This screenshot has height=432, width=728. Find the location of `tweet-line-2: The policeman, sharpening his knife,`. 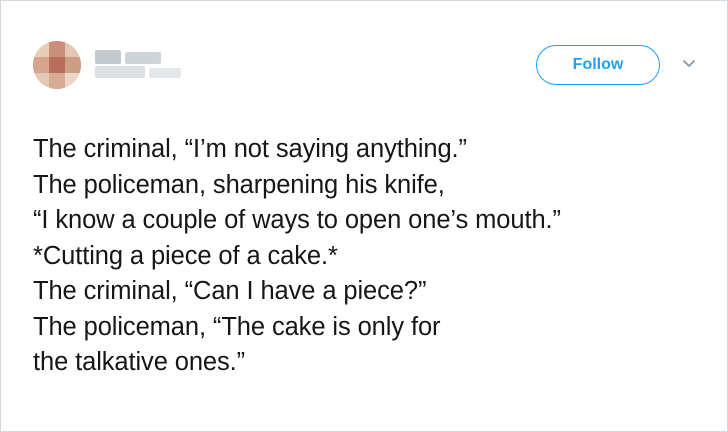

tweet-line-2: The policeman, sharpening his knife, is located at coordinates (239, 184).